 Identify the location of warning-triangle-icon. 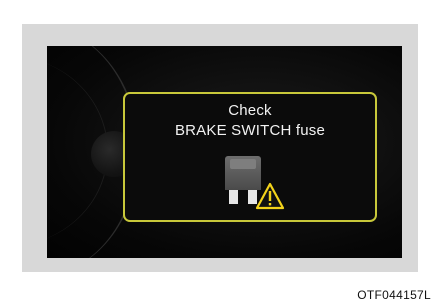
(270, 196).